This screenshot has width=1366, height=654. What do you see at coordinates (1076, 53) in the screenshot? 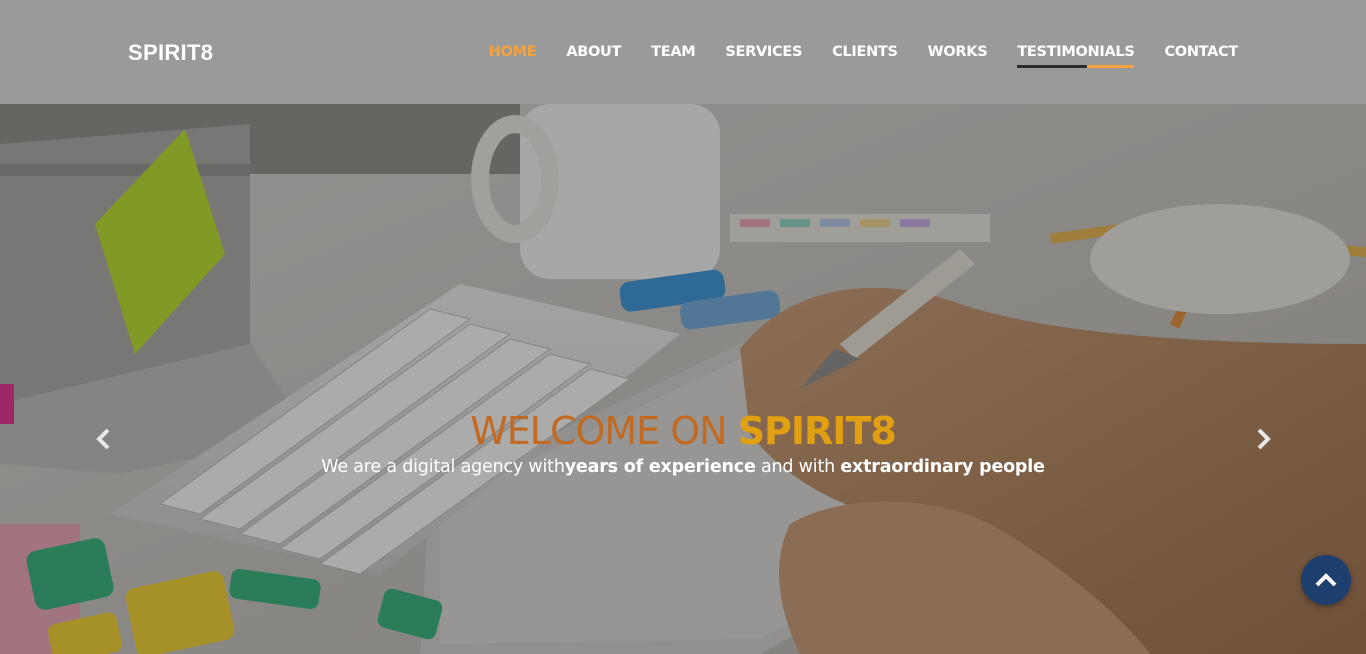
I see `nav-item-testimonials: TESTIMONIALS` at bounding box center [1076, 53].